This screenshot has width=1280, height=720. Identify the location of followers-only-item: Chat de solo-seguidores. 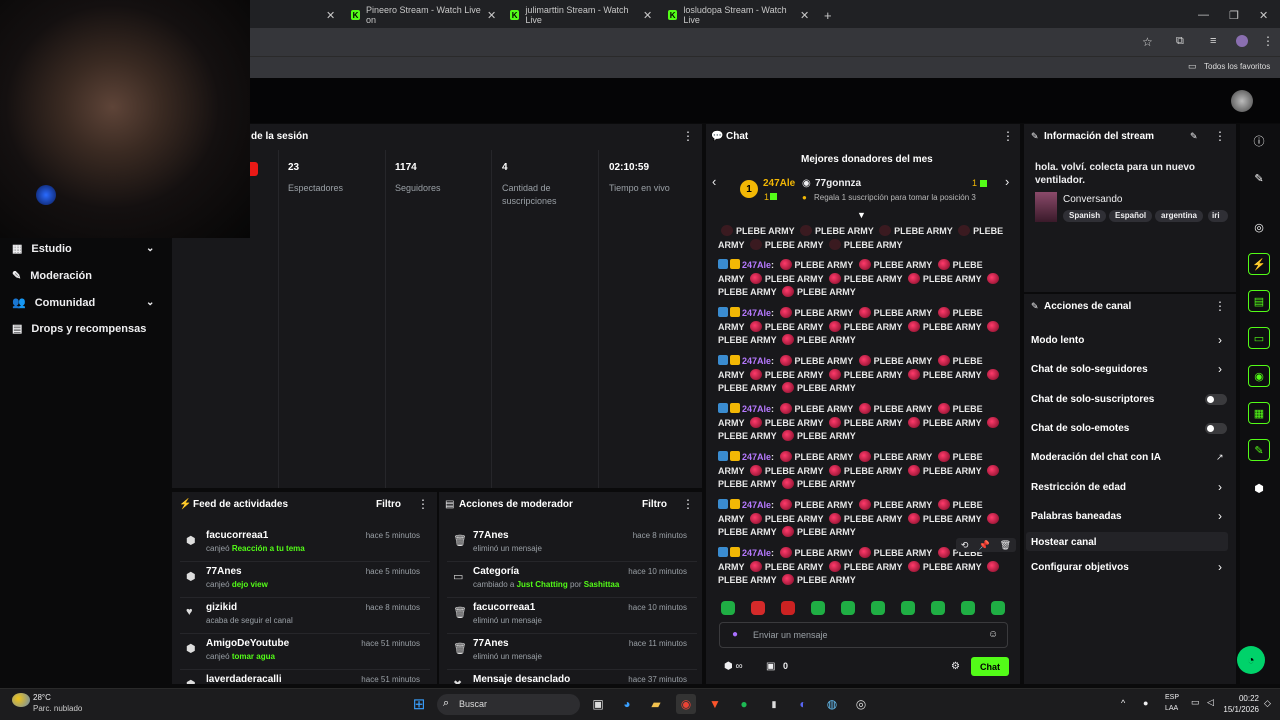
(1089, 369).